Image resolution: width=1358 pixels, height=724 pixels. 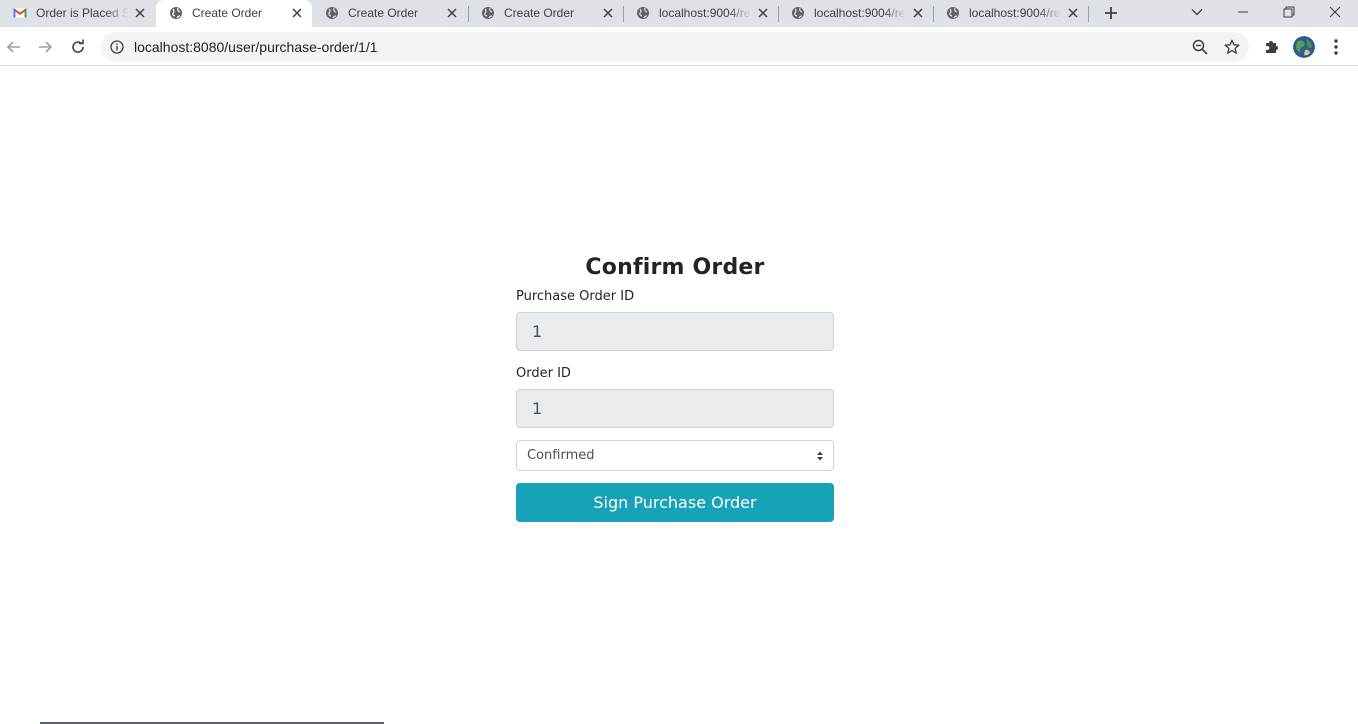 What do you see at coordinates (1200, 47) in the screenshot?
I see `zoom-out-icon` at bounding box center [1200, 47].